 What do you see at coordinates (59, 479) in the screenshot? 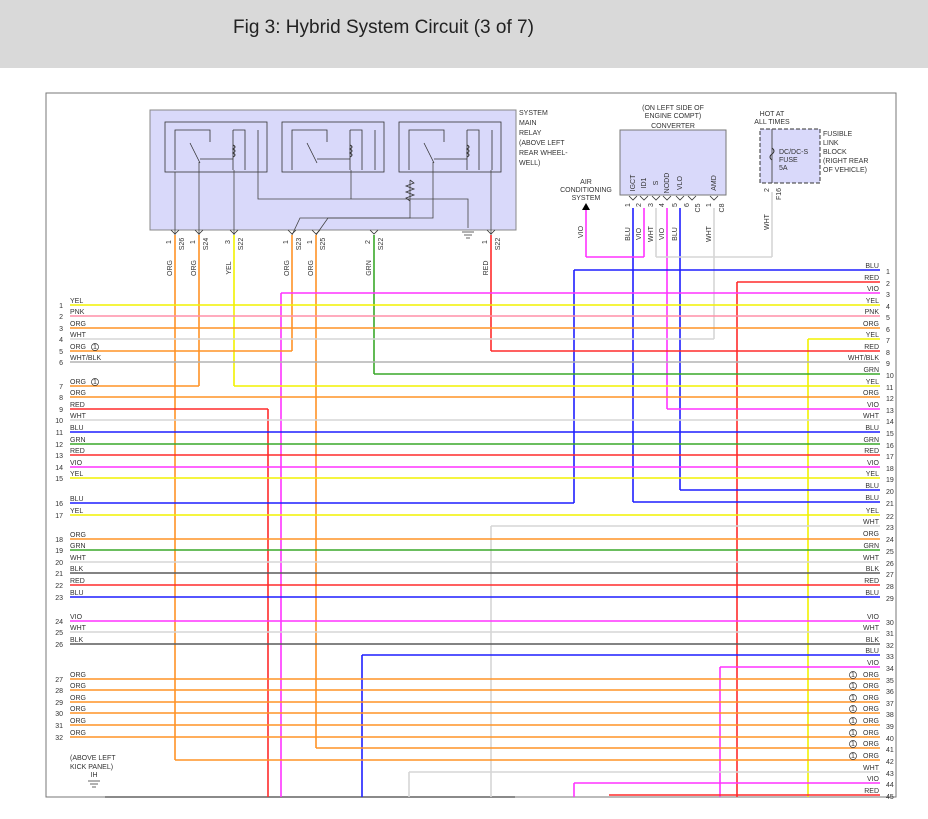
I see `left-wire-number: 15` at bounding box center [59, 479].